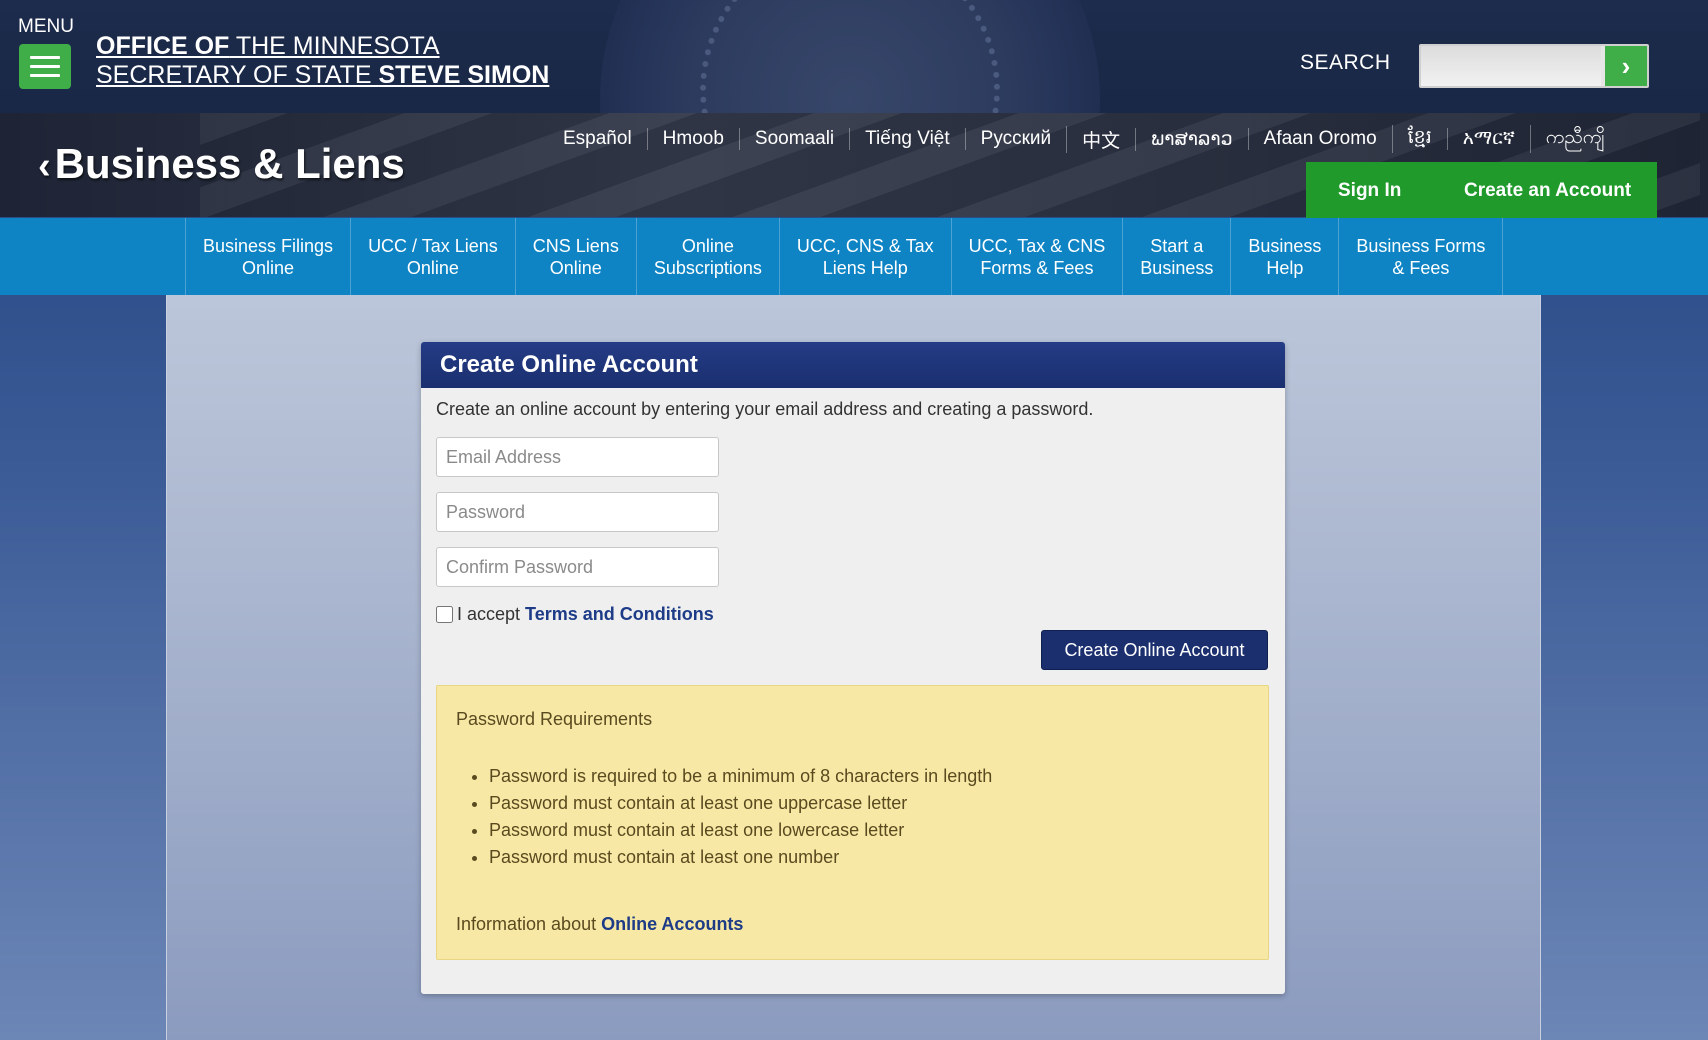  Describe the element at coordinates (1511, 66) in the screenshot. I see `search-input` at that location.